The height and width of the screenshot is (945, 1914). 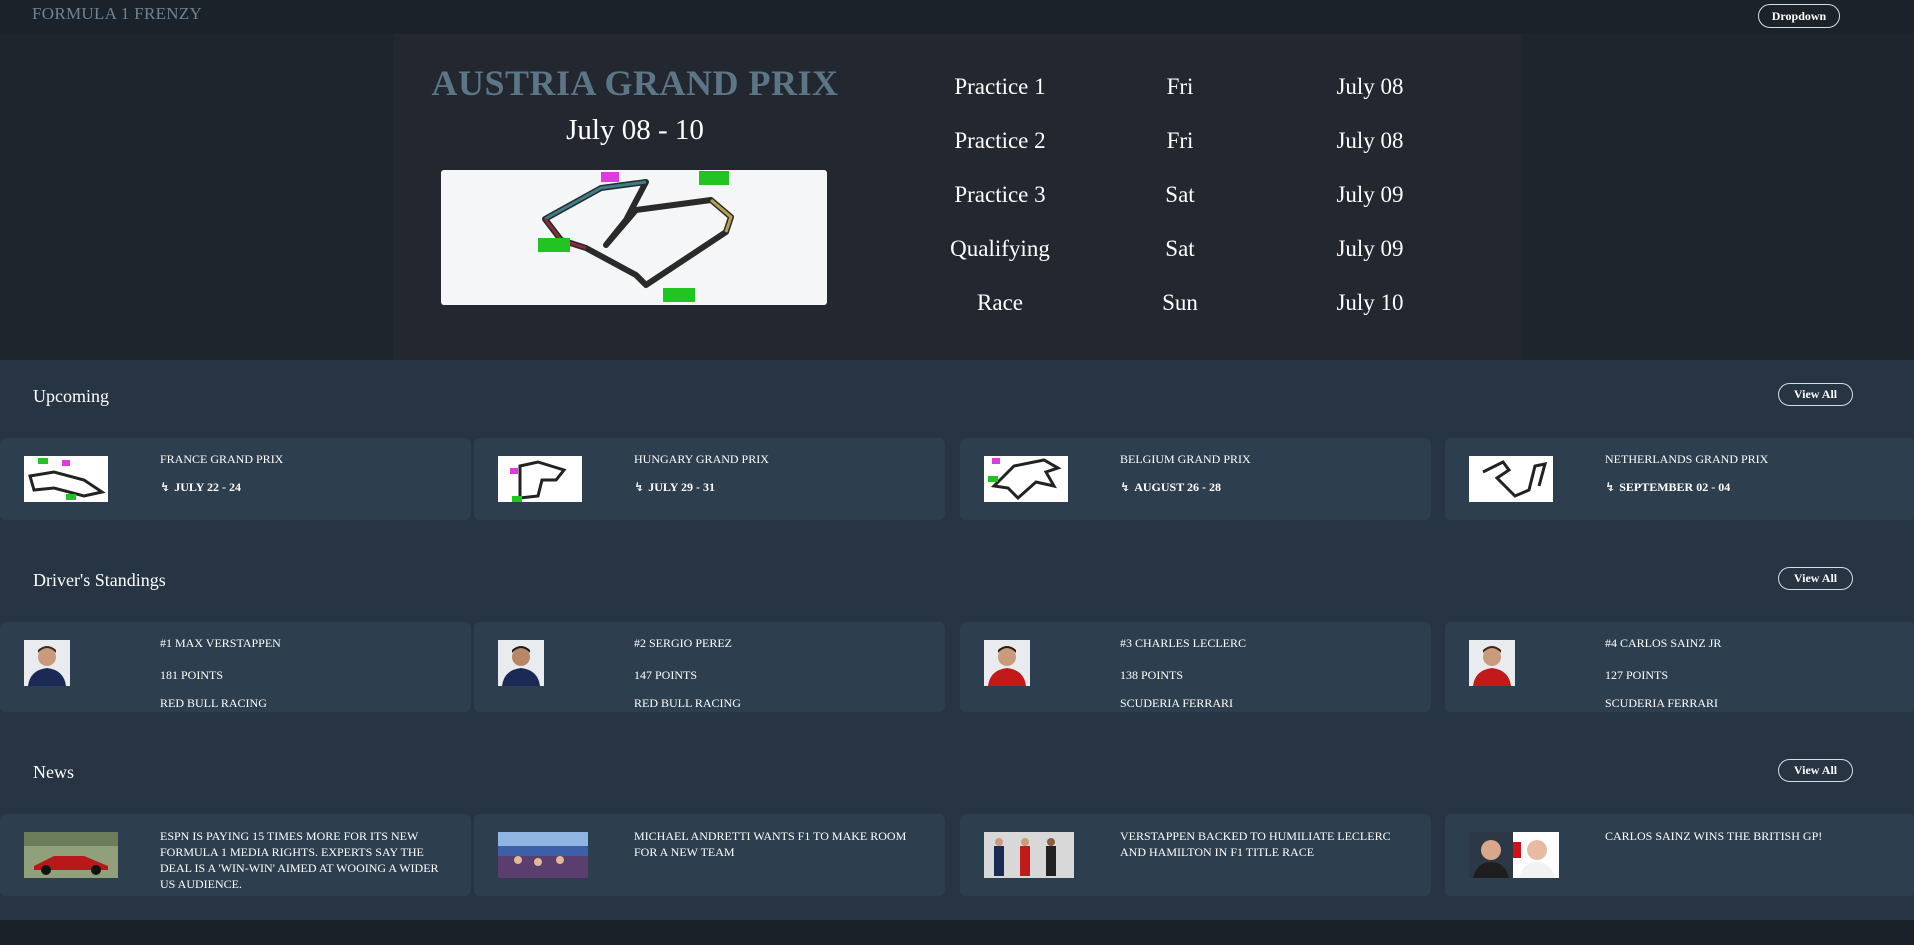 I want to click on upcoming-view-all-button: View All, so click(x=1815, y=394).